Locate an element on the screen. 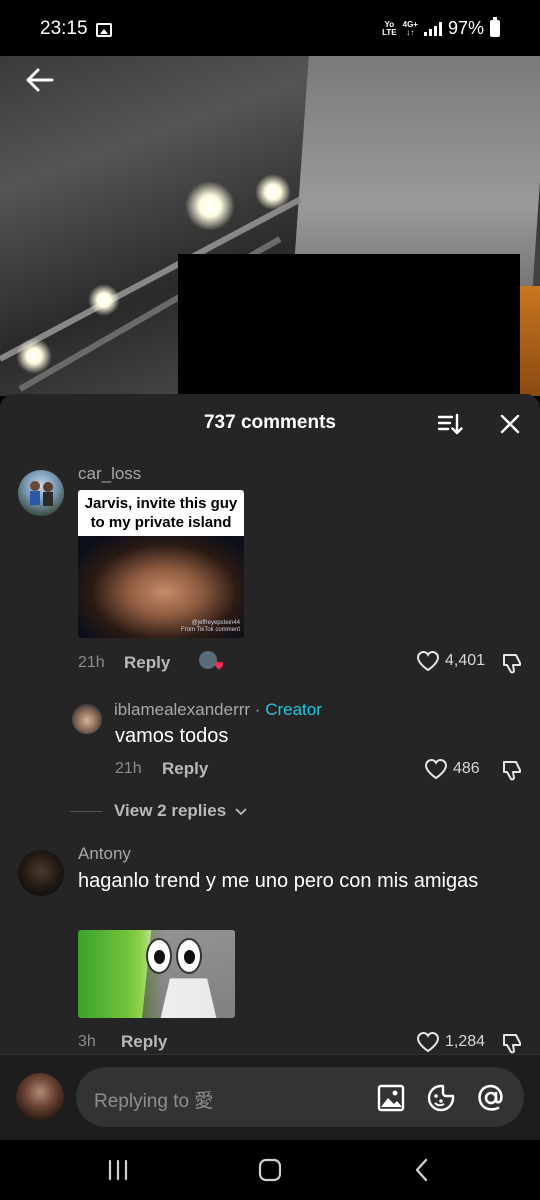 The width and height of the screenshot is (540, 1200). 4g-indicator: 4G+ ↓↑ is located at coordinates (410, 28).